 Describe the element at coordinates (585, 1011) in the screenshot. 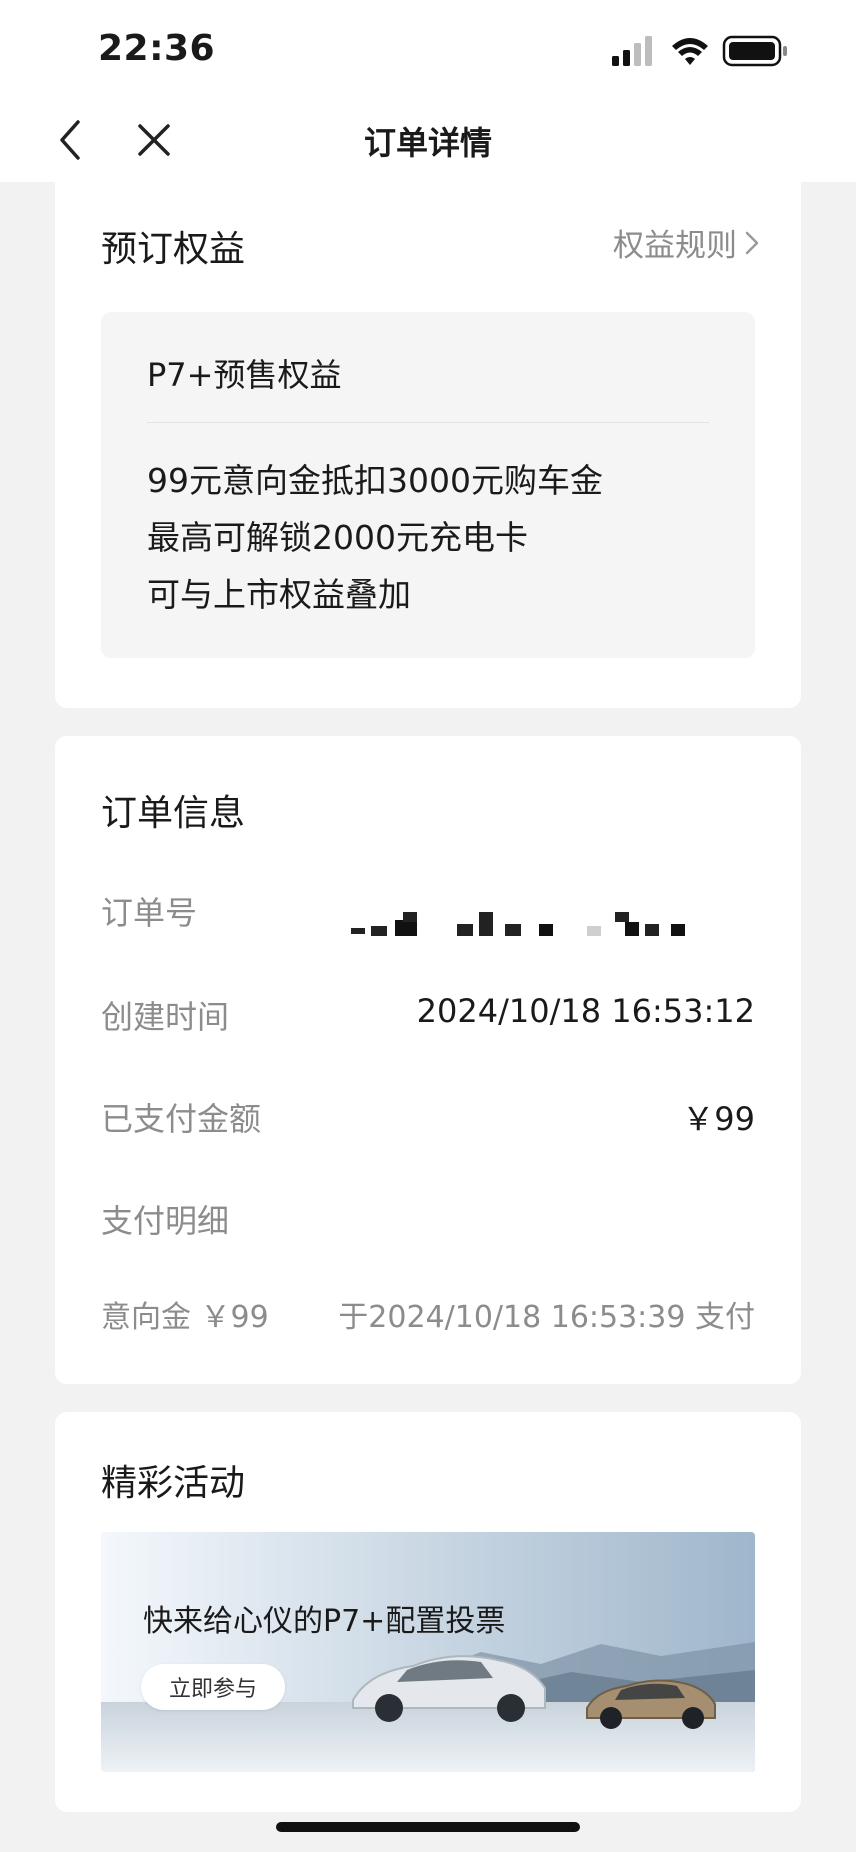

I see `created-time-value: 2024/10/18 16:53:12` at that location.